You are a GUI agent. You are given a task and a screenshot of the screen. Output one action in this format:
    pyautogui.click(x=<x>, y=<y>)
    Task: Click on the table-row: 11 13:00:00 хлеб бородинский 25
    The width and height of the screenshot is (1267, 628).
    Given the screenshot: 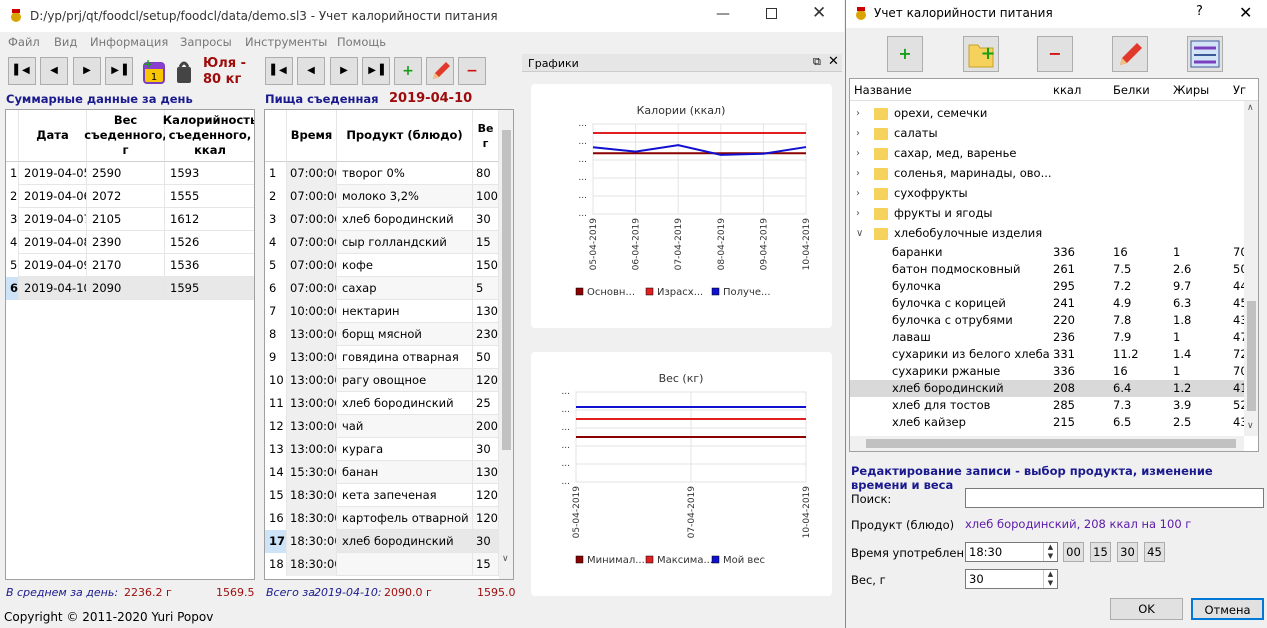 What is the action you would take?
    pyautogui.click(x=382, y=403)
    